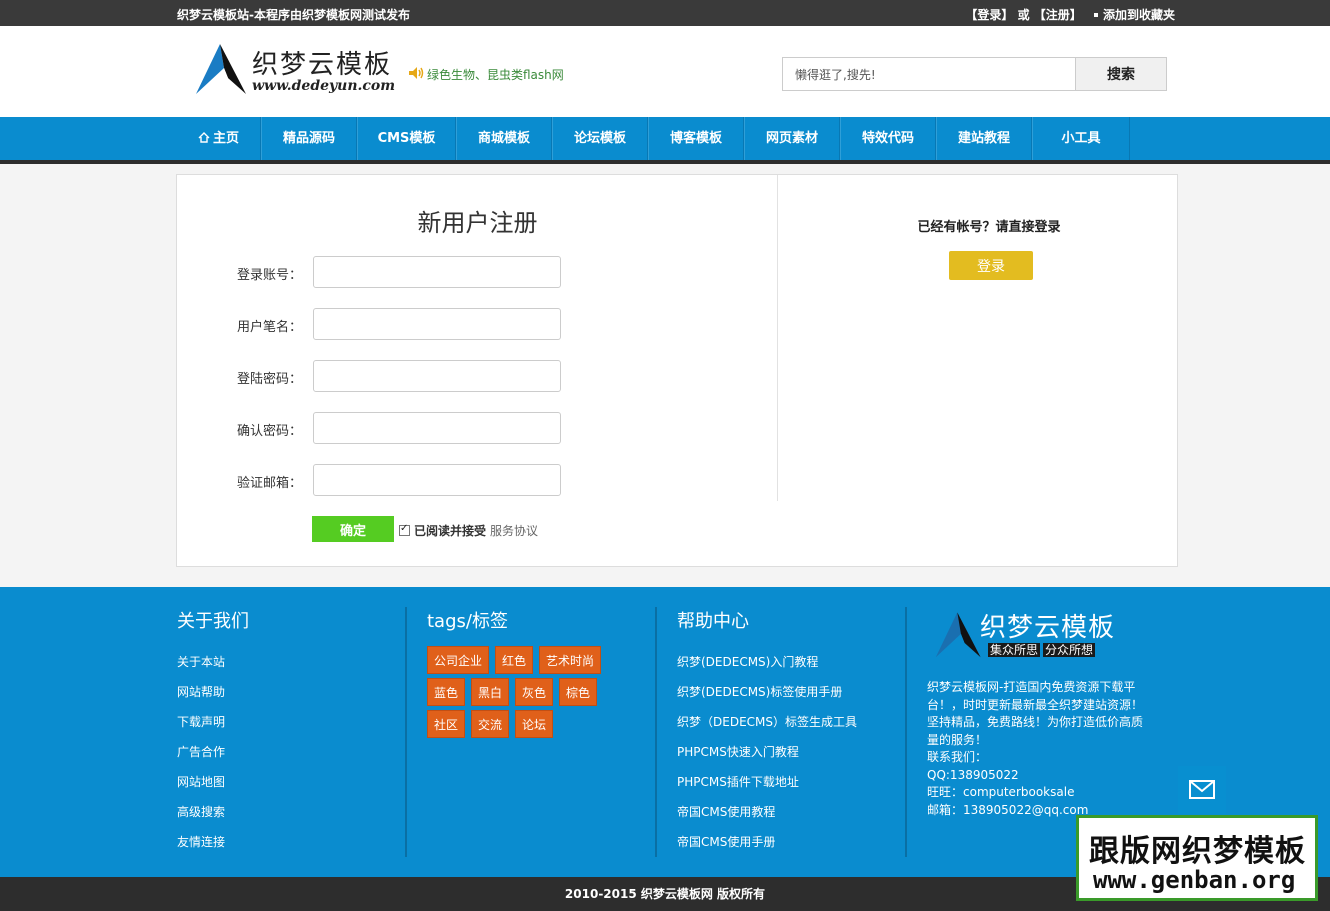 The image size is (1330, 911). Describe the element at coordinates (446, 724) in the screenshot. I see `tag: 社区` at that location.